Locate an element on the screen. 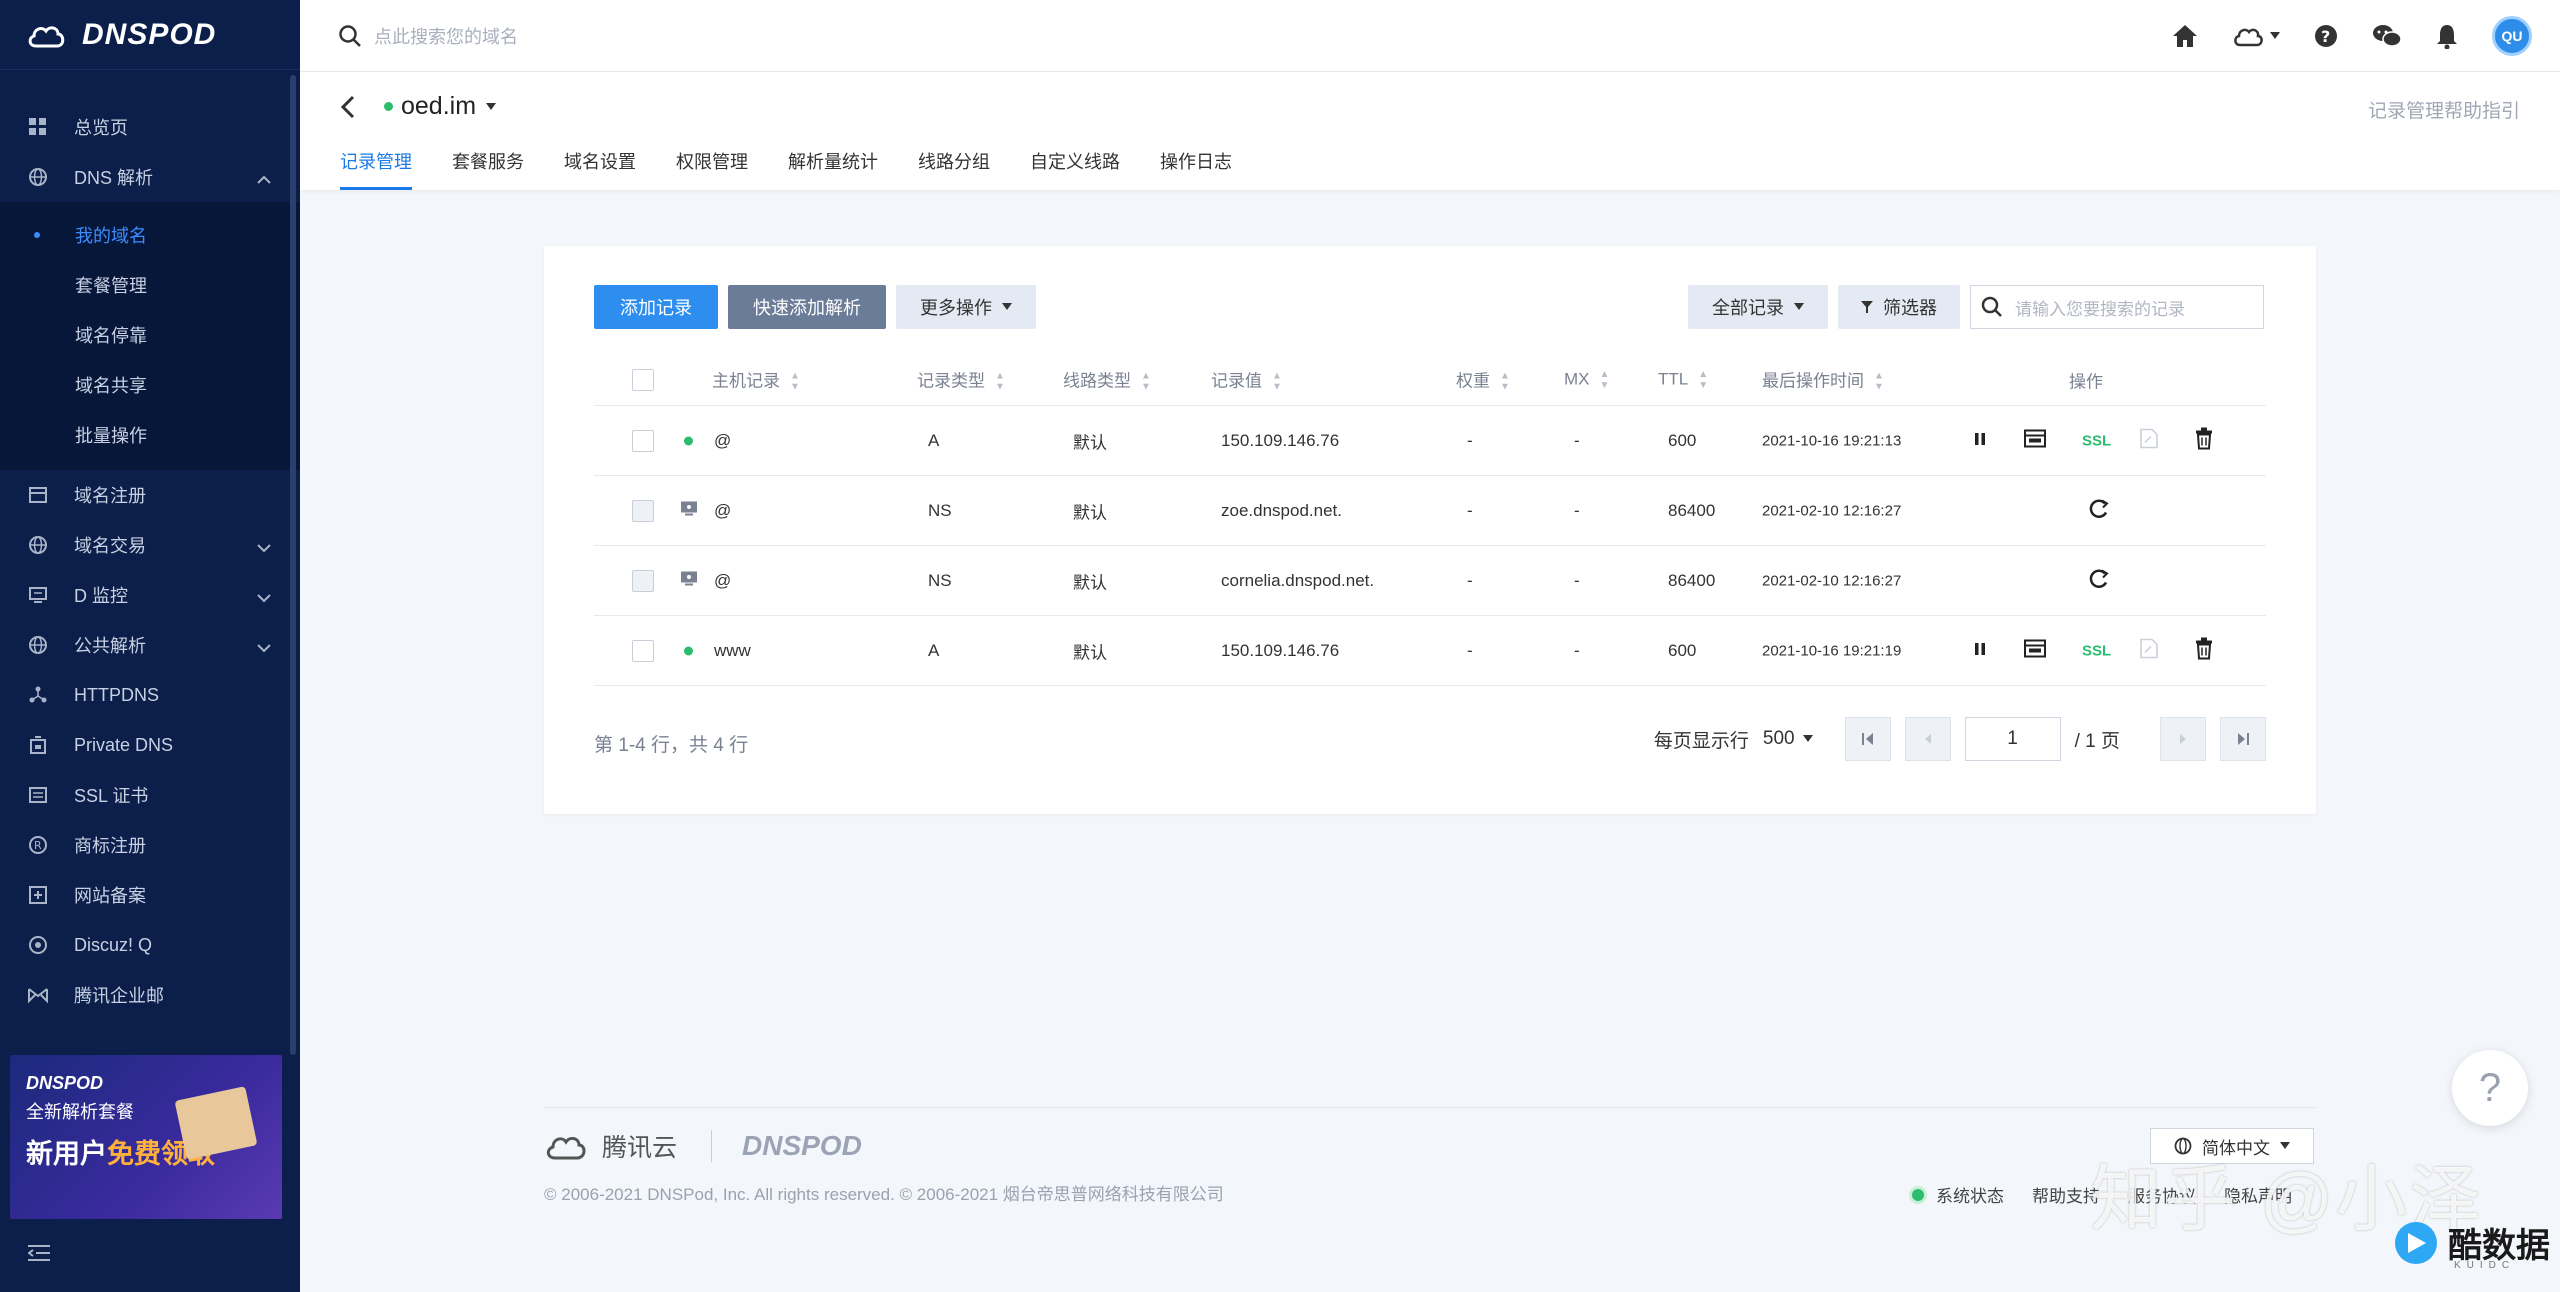  mail-icon is located at coordinates (38, 995).